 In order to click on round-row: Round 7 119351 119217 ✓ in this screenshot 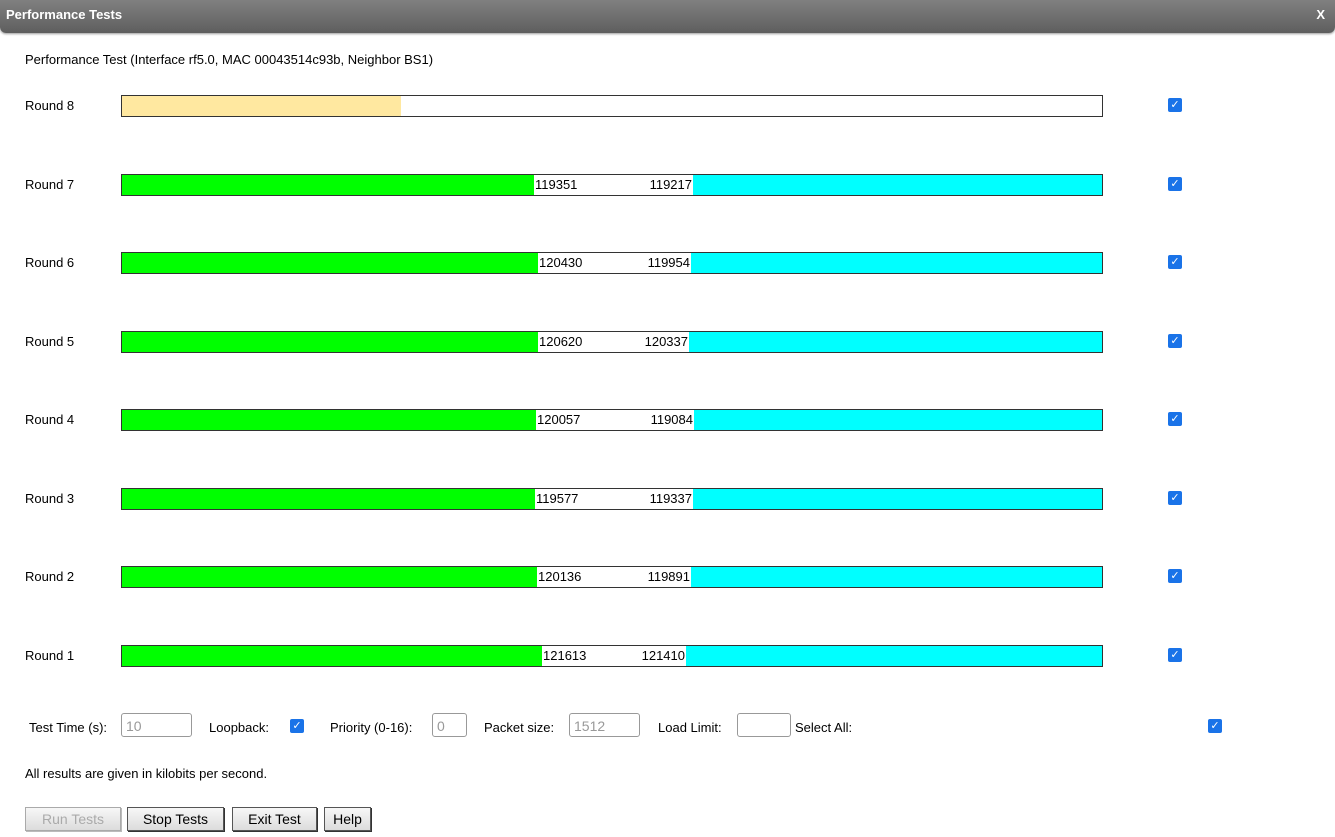, I will do `click(667, 185)`.